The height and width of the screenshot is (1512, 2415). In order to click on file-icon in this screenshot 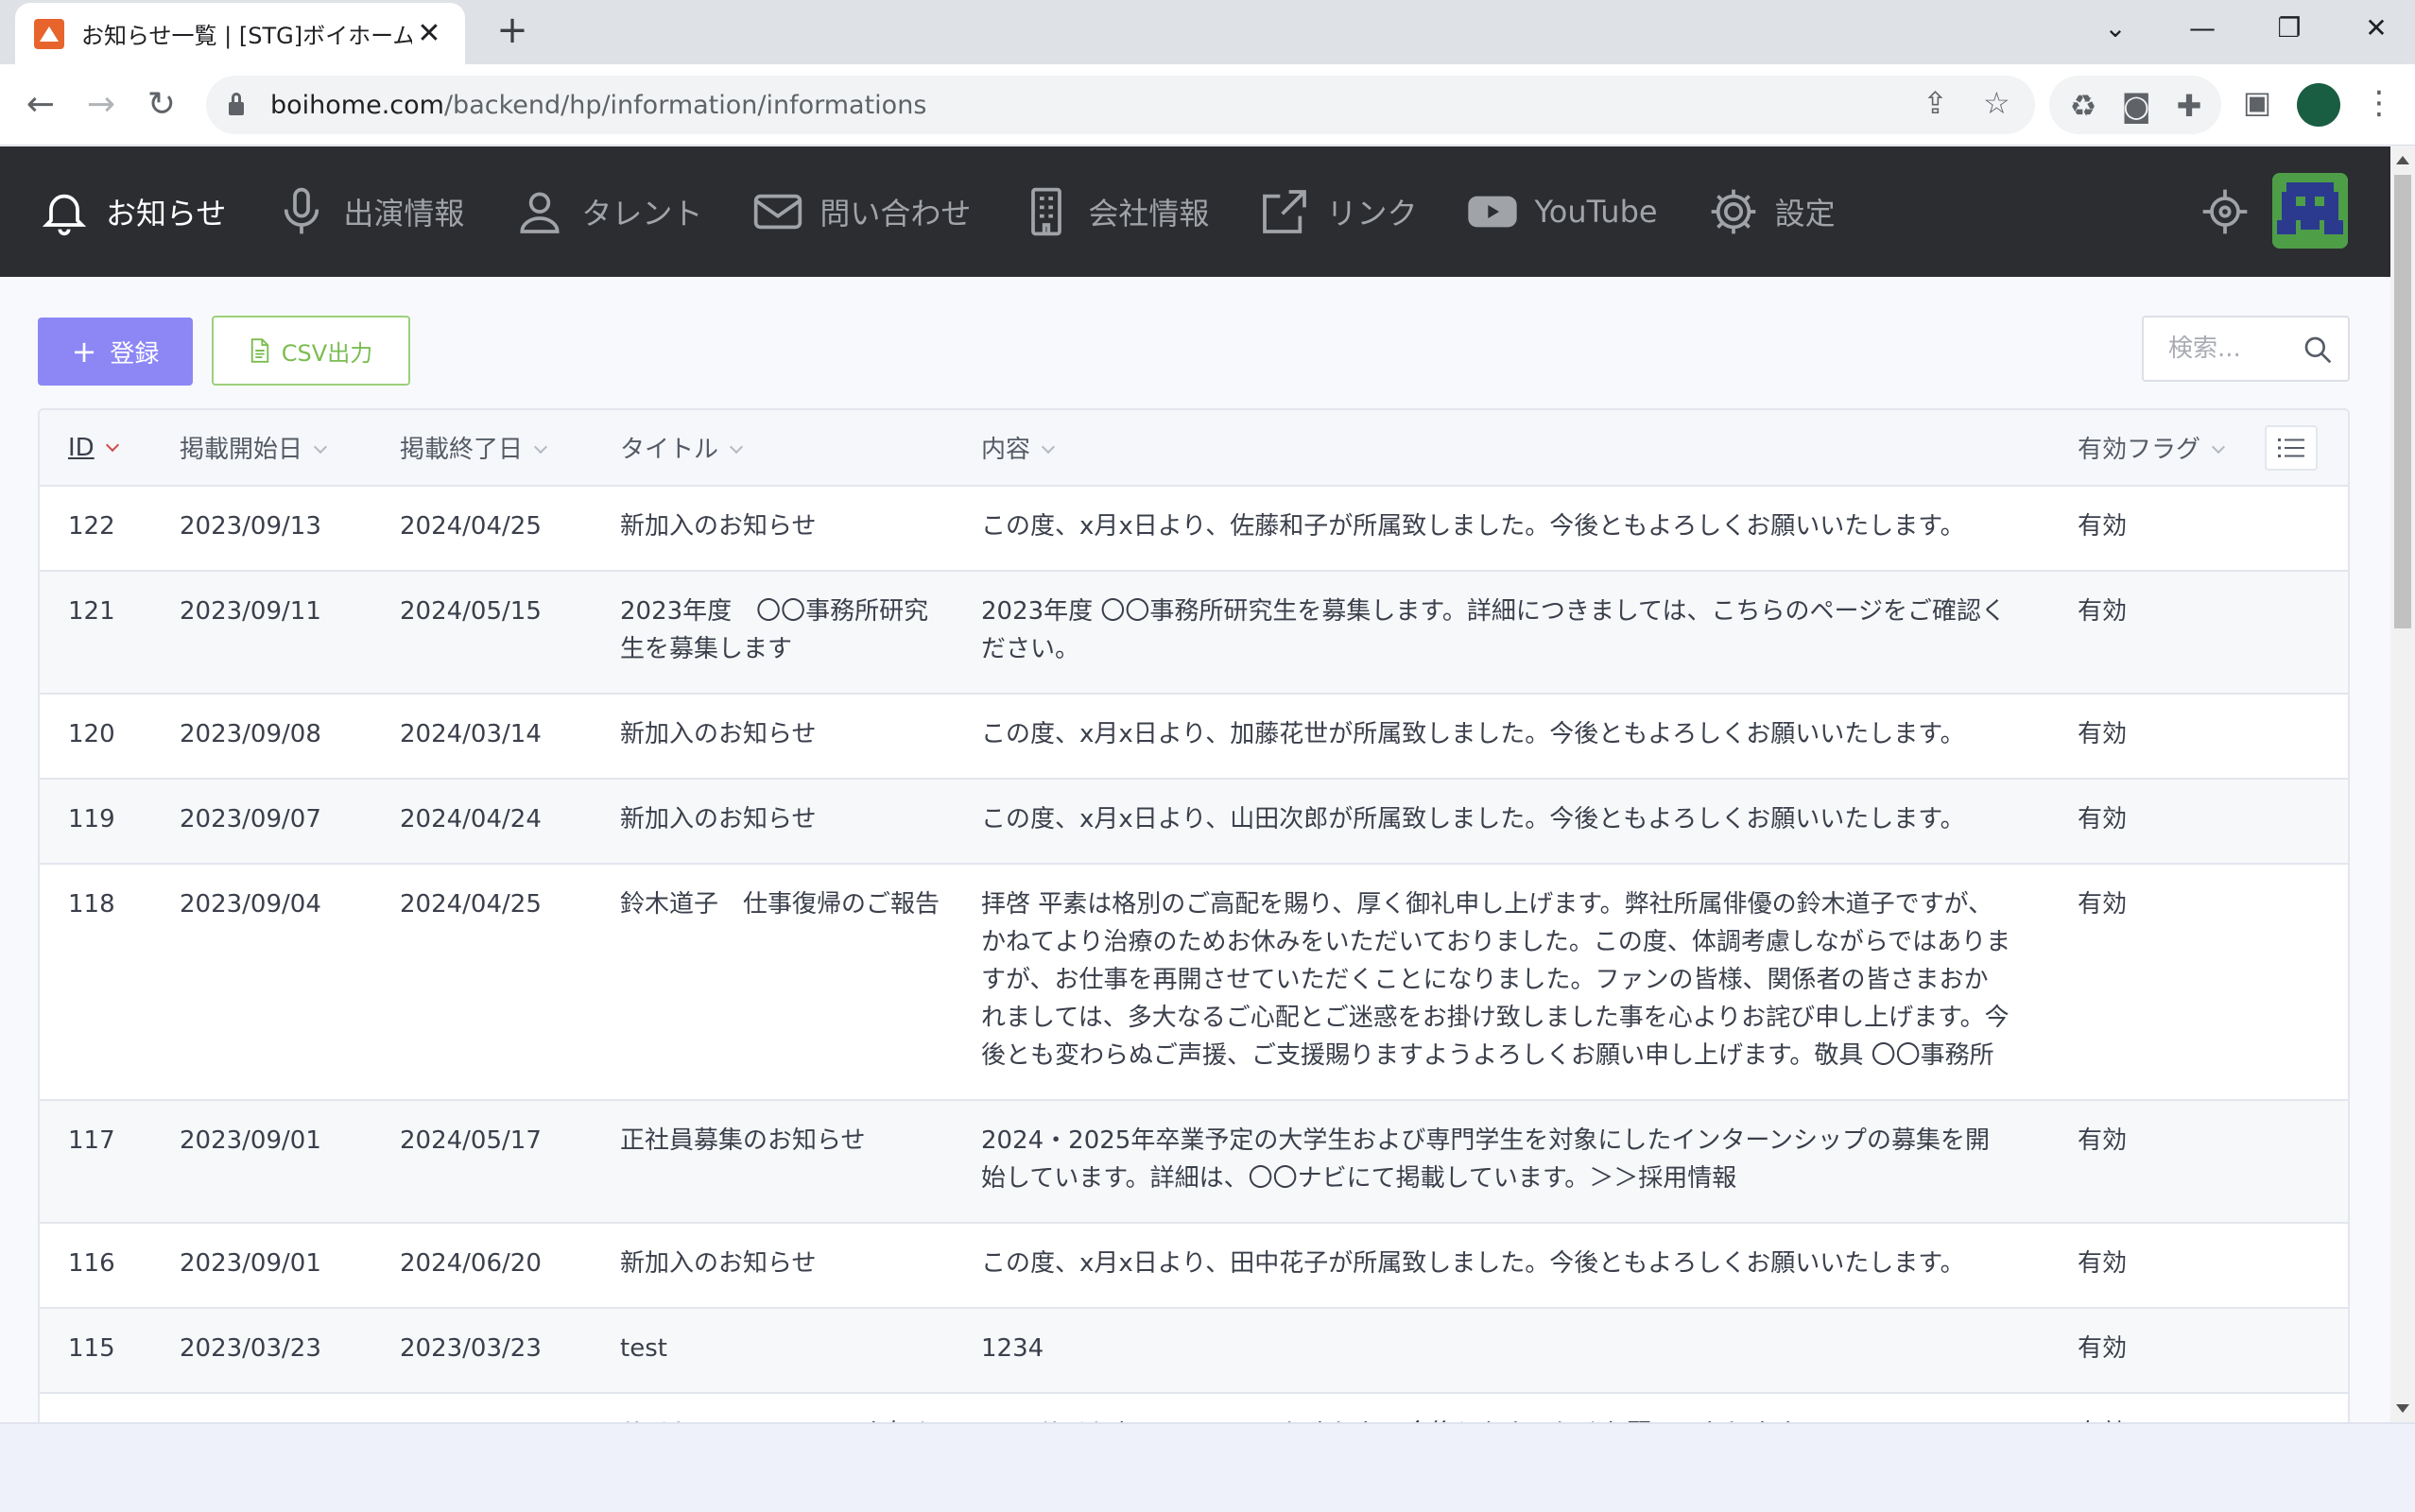, I will do `click(259, 350)`.